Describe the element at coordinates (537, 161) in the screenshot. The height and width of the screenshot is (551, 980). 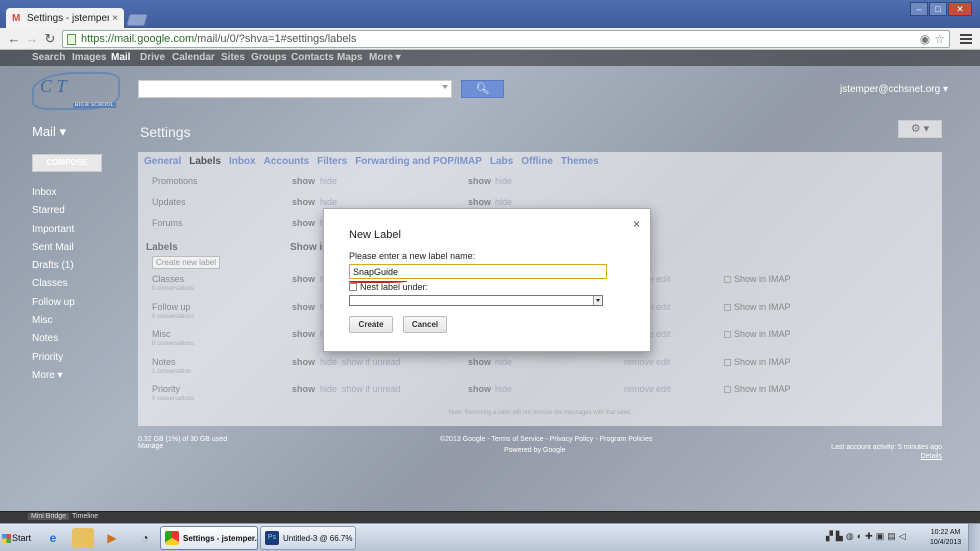
I see `tab-offline: Offline` at that location.